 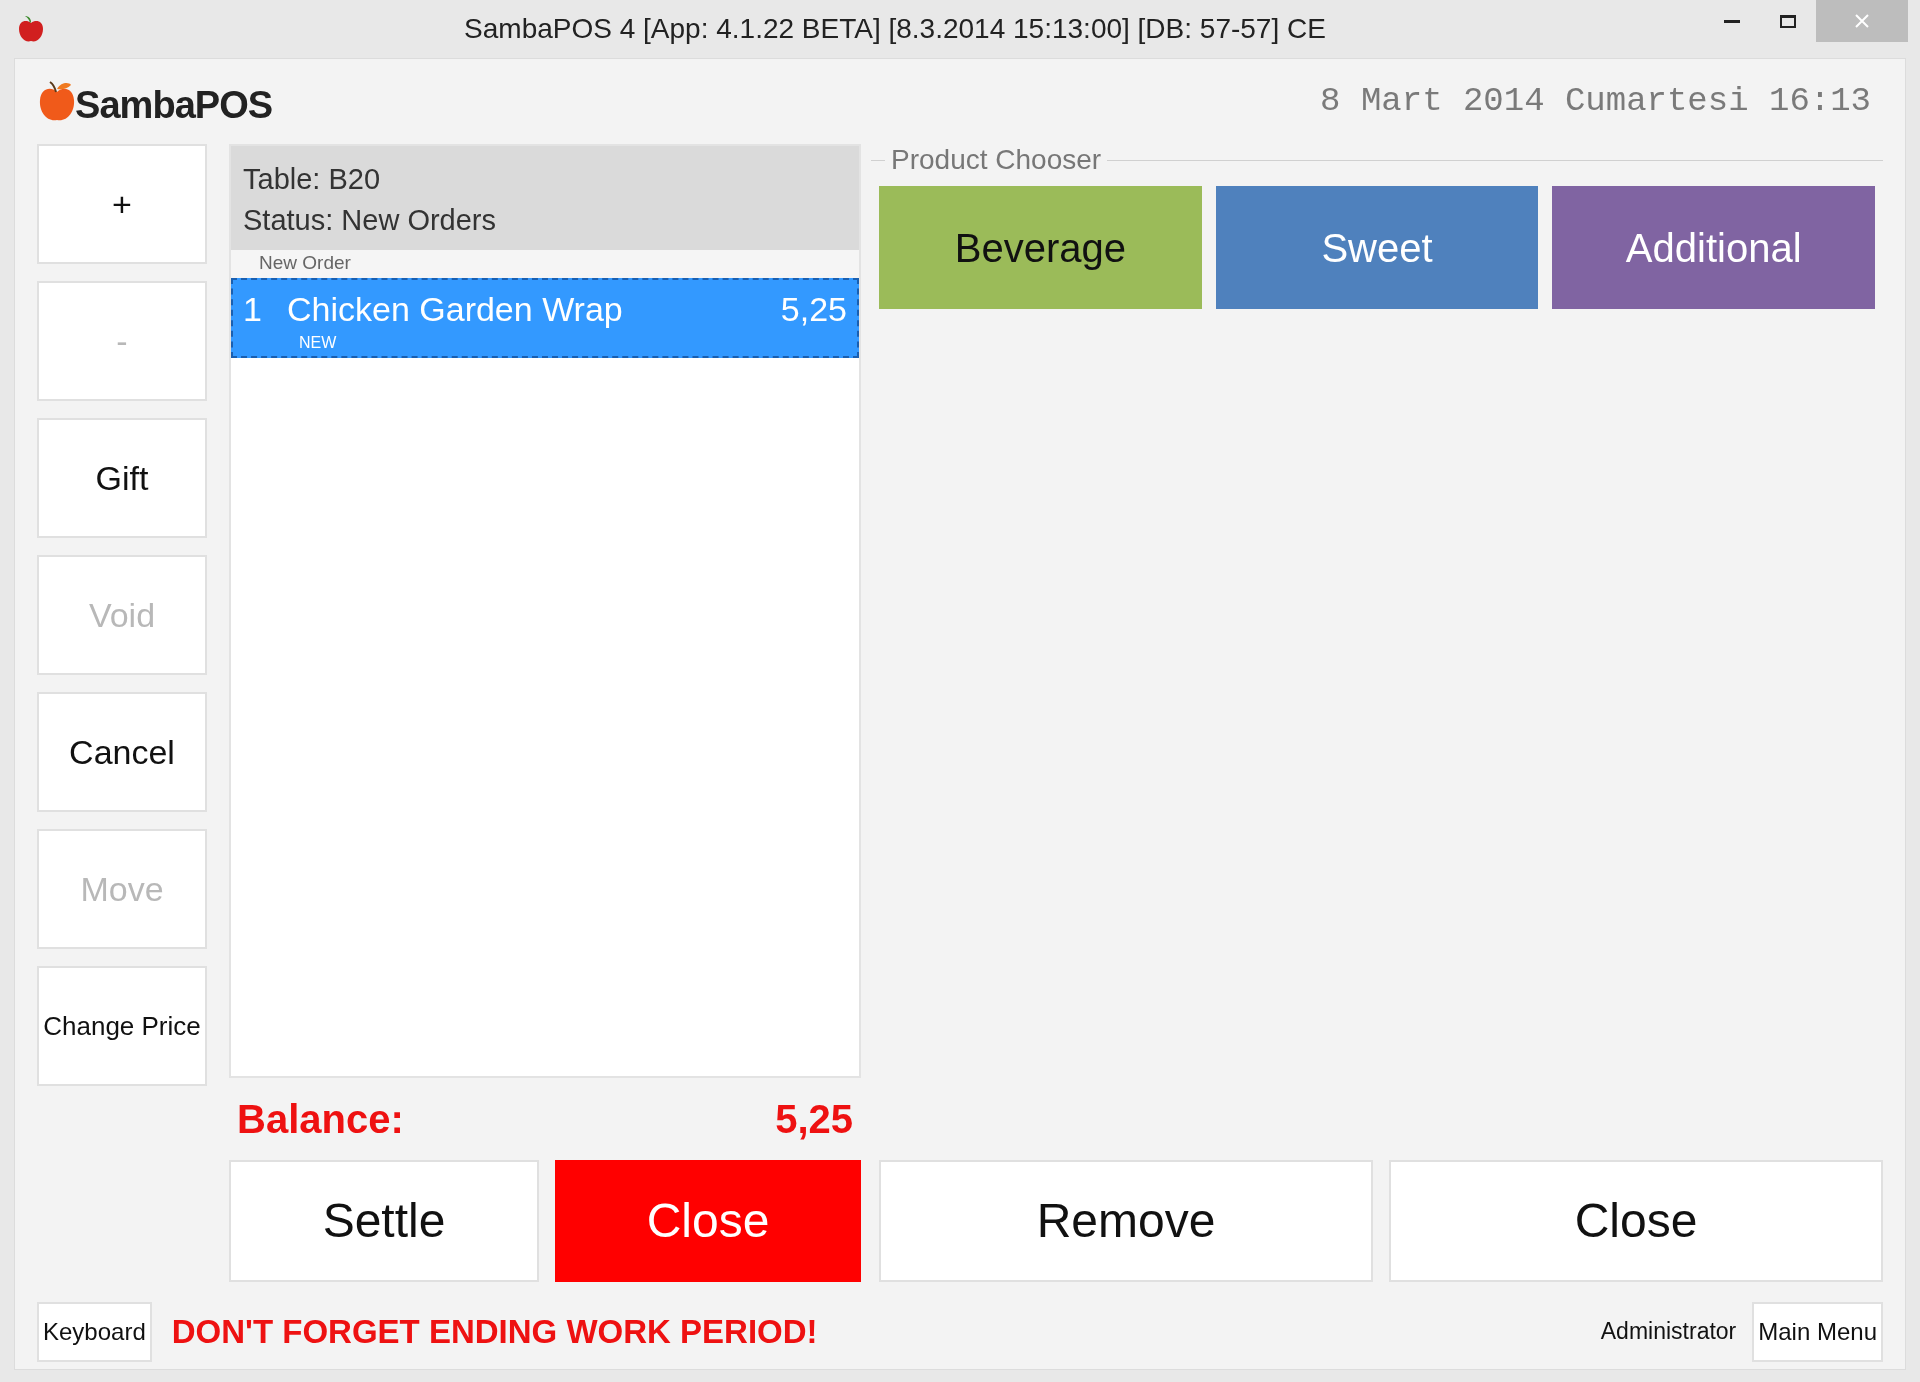 I want to click on product-action-button: Close, so click(x=1636, y=1221).